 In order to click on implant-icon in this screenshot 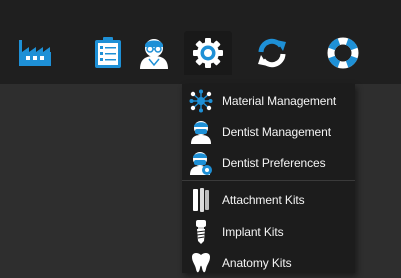, I will do `click(201, 232)`.